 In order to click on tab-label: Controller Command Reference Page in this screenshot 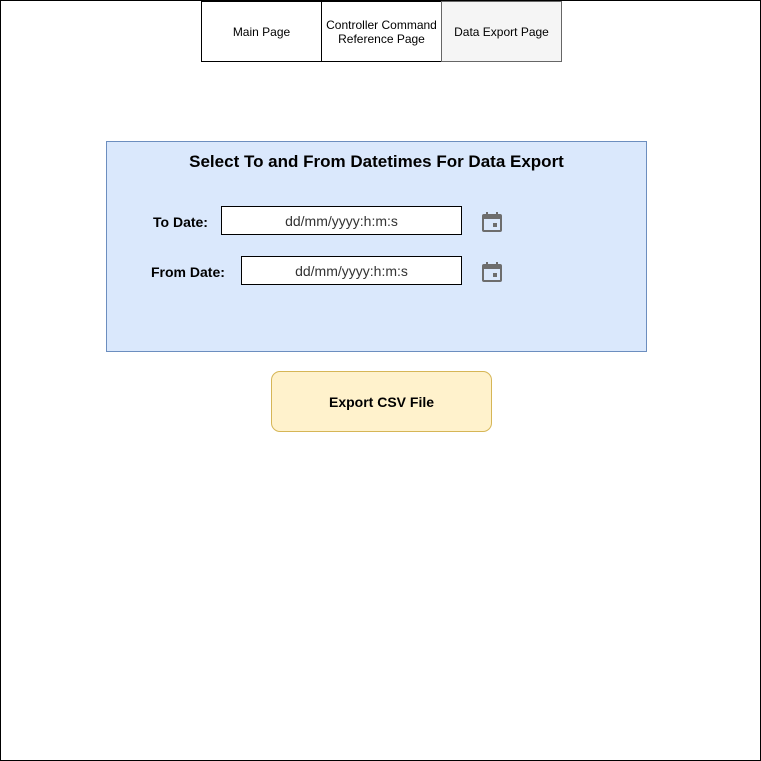, I will do `click(381, 31)`.